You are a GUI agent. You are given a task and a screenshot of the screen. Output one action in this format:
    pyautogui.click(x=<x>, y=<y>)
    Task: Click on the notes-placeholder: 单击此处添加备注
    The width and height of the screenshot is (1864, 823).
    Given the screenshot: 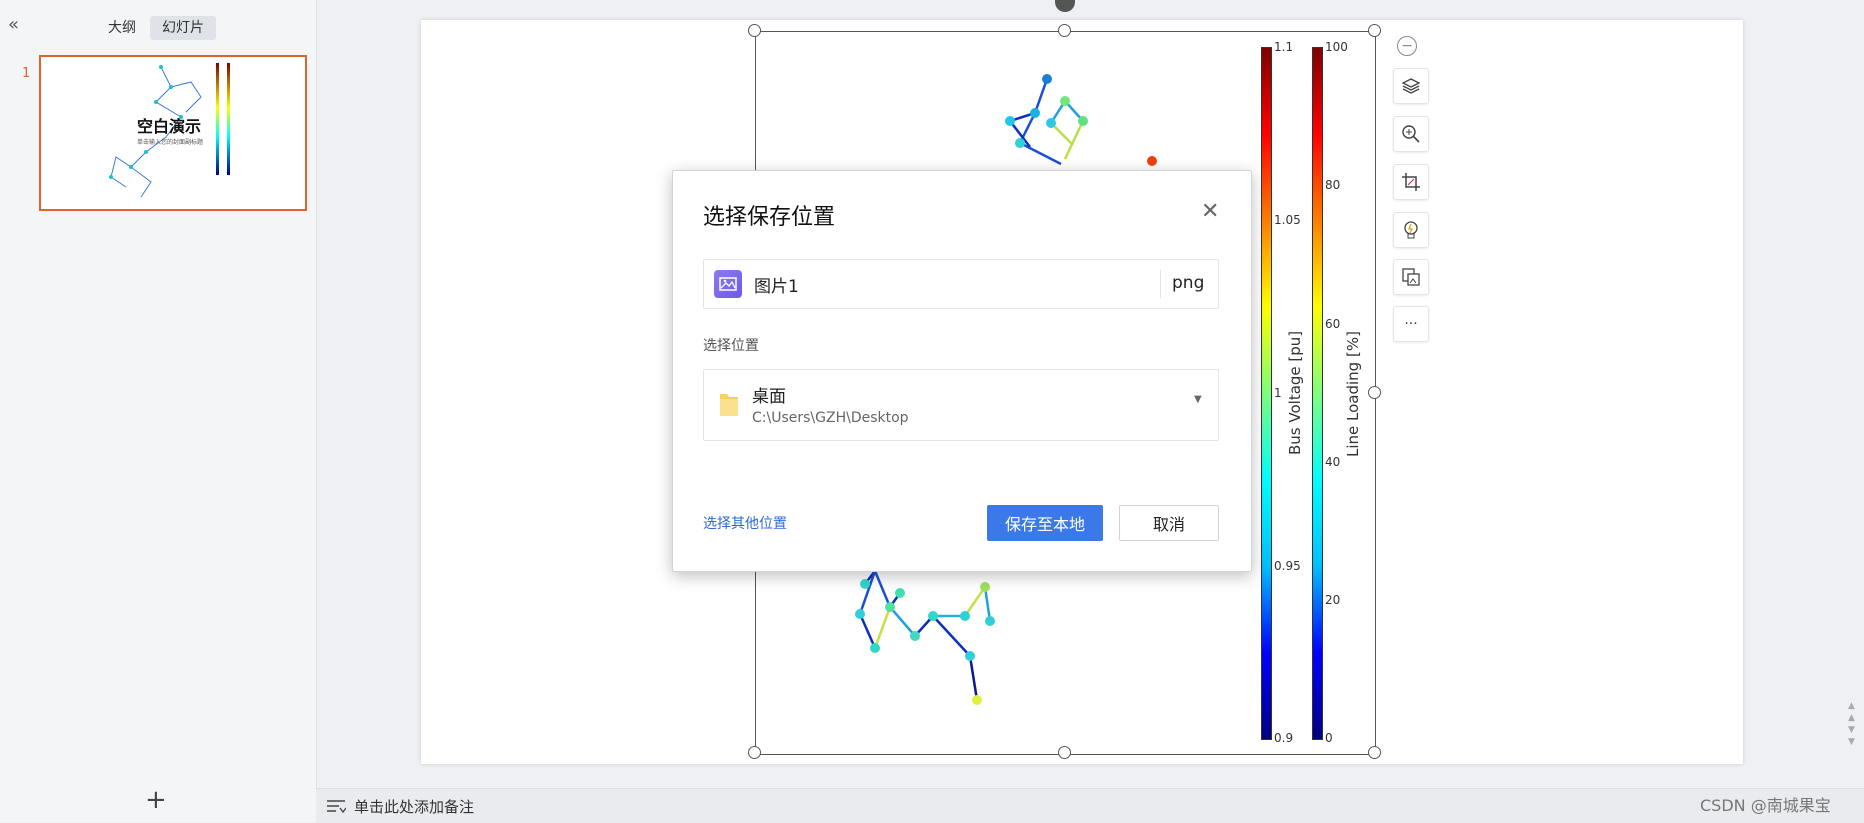 What is the action you would take?
    pyautogui.click(x=414, y=806)
    